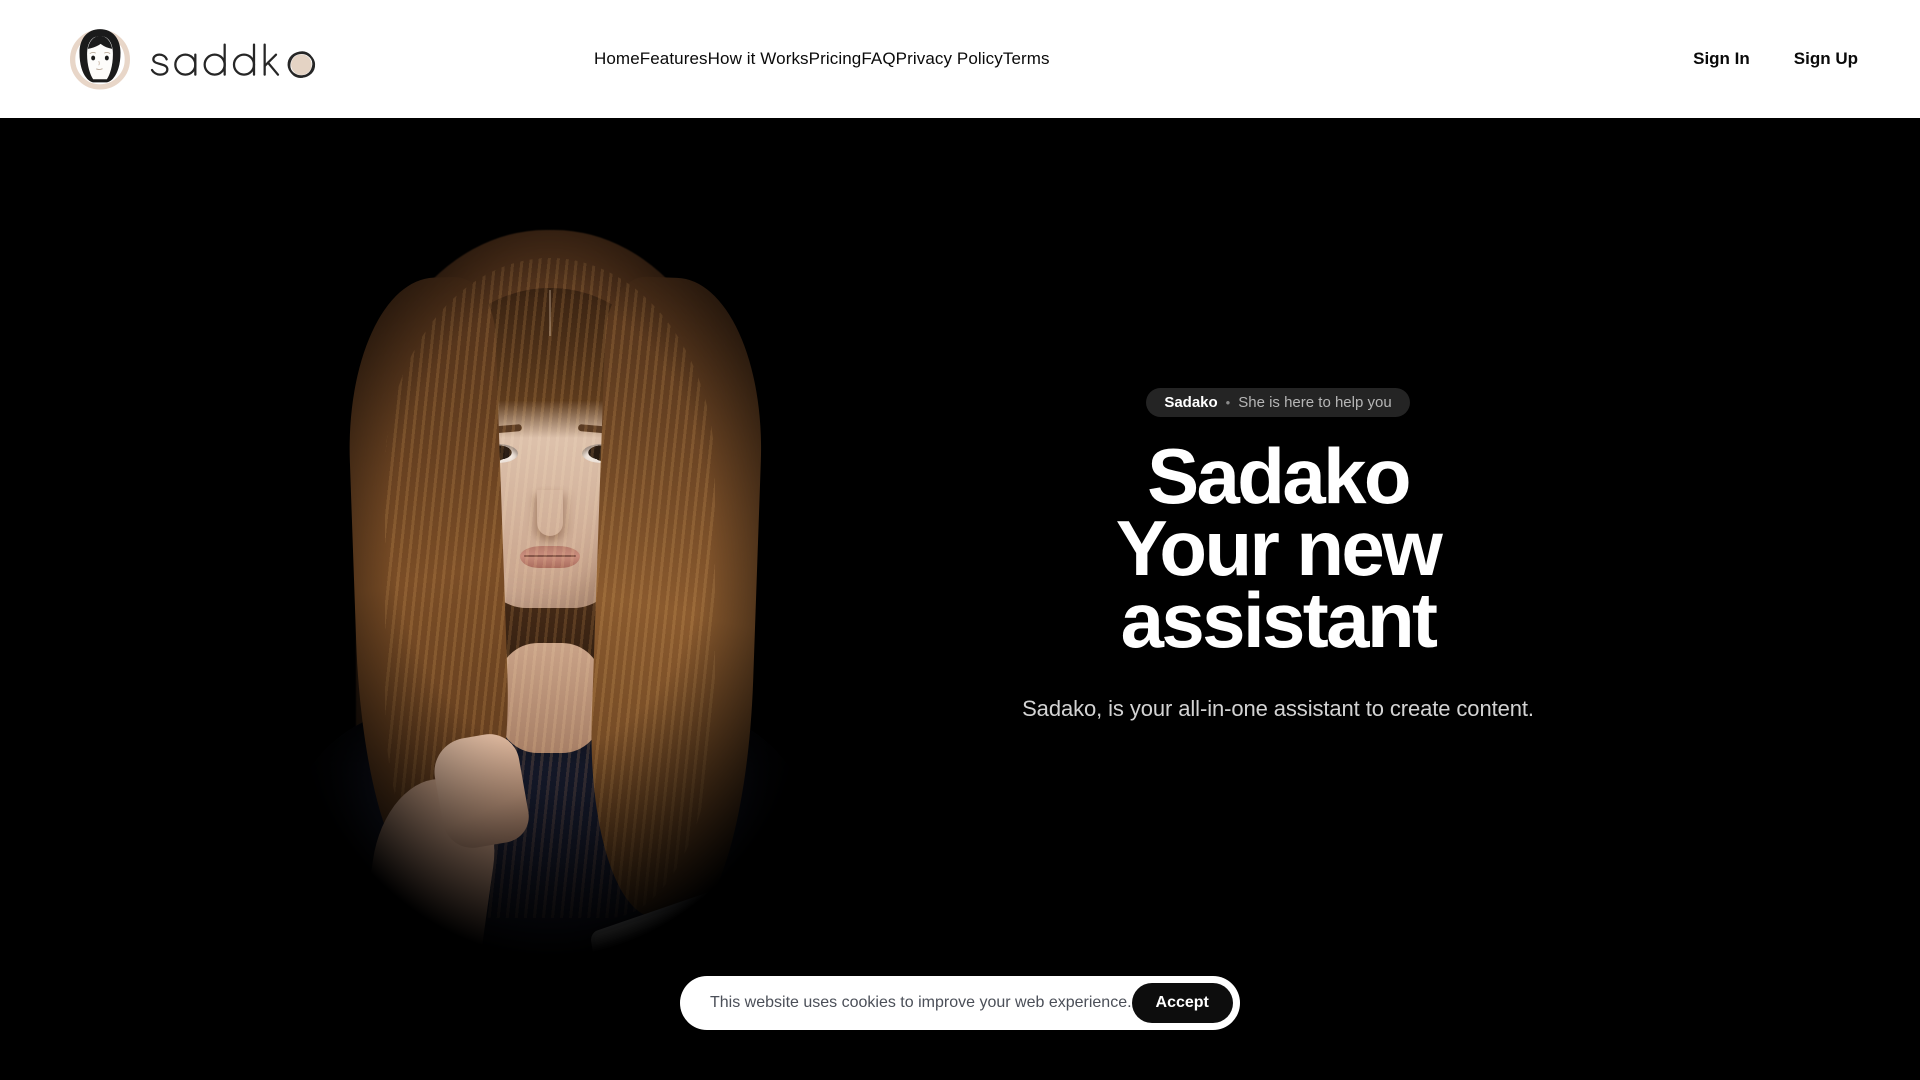 The width and height of the screenshot is (1920, 1080). I want to click on hero-title-line-2: Your new, so click(1279, 547).